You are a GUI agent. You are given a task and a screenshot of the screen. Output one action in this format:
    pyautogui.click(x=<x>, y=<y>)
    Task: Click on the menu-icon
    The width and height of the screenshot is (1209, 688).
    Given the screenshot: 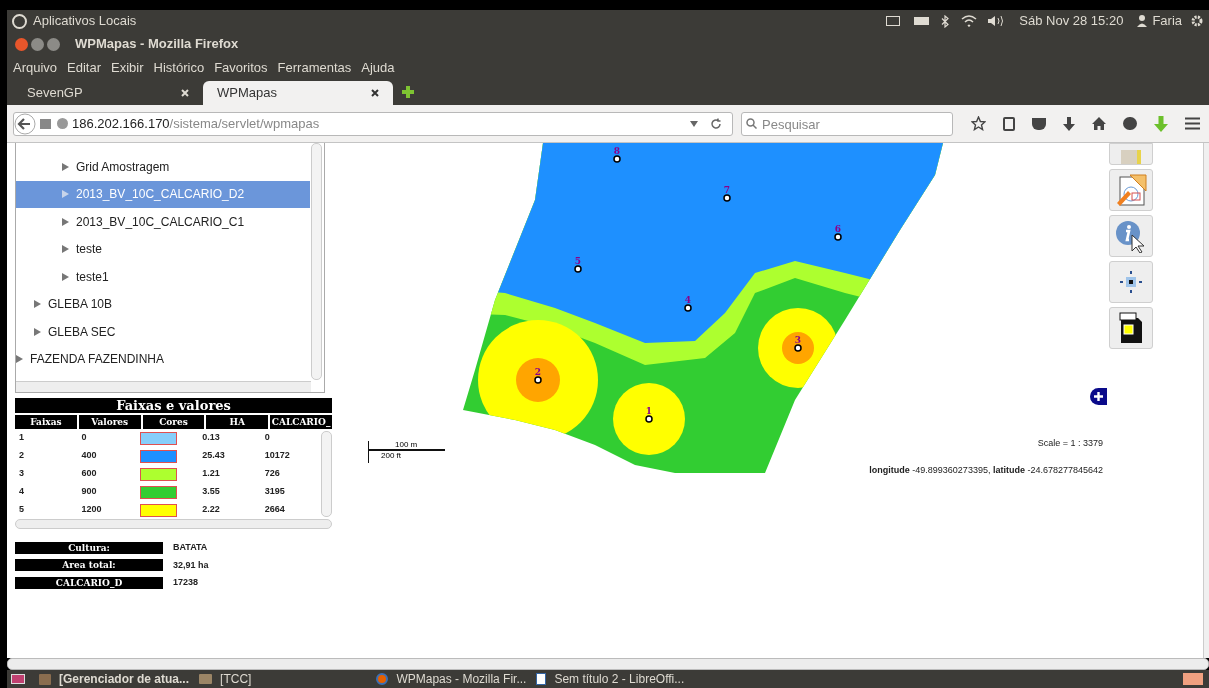 What is the action you would take?
    pyautogui.click(x=1192, y=123)
    